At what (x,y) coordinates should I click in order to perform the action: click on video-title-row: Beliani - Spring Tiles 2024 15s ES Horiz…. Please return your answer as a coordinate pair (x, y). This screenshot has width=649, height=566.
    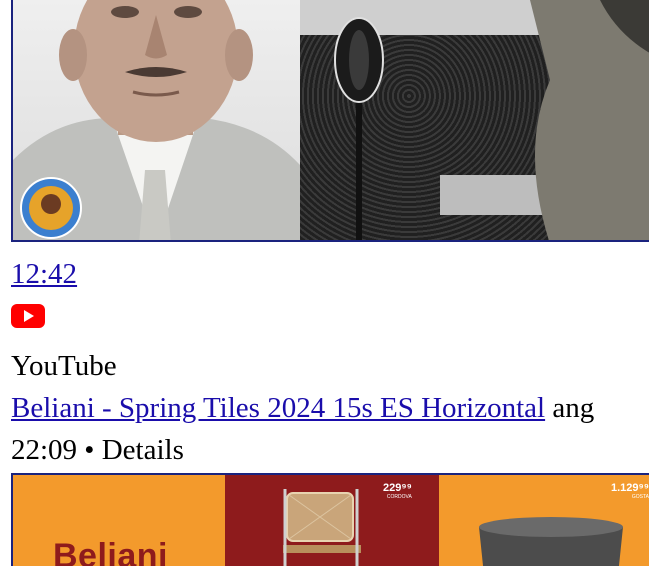
    Looking at the image, I should click on (302, 408).